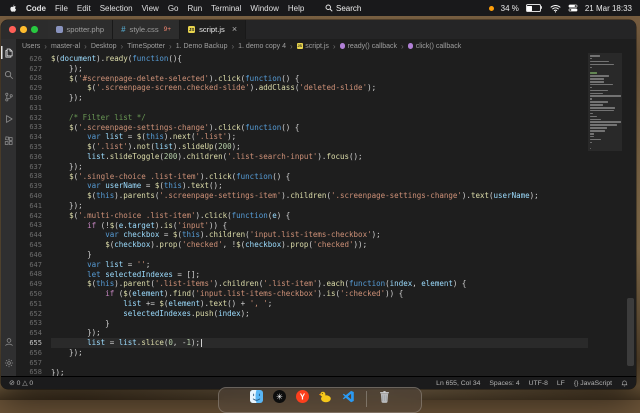 This screenshot has height=413, width=640. I want to click on minimap-slider, so click(605, 102).